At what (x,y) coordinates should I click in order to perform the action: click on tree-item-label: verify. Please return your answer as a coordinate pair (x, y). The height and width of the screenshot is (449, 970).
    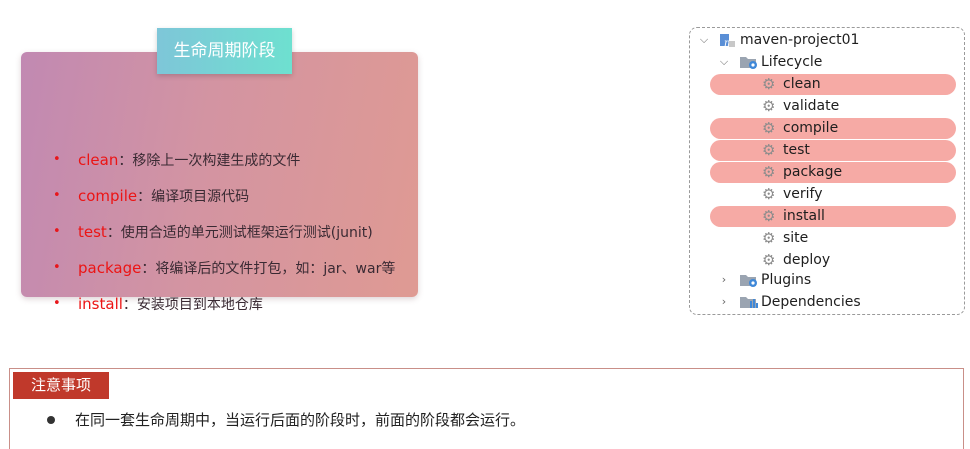
    Looking at the image, I should click on (803, 194).